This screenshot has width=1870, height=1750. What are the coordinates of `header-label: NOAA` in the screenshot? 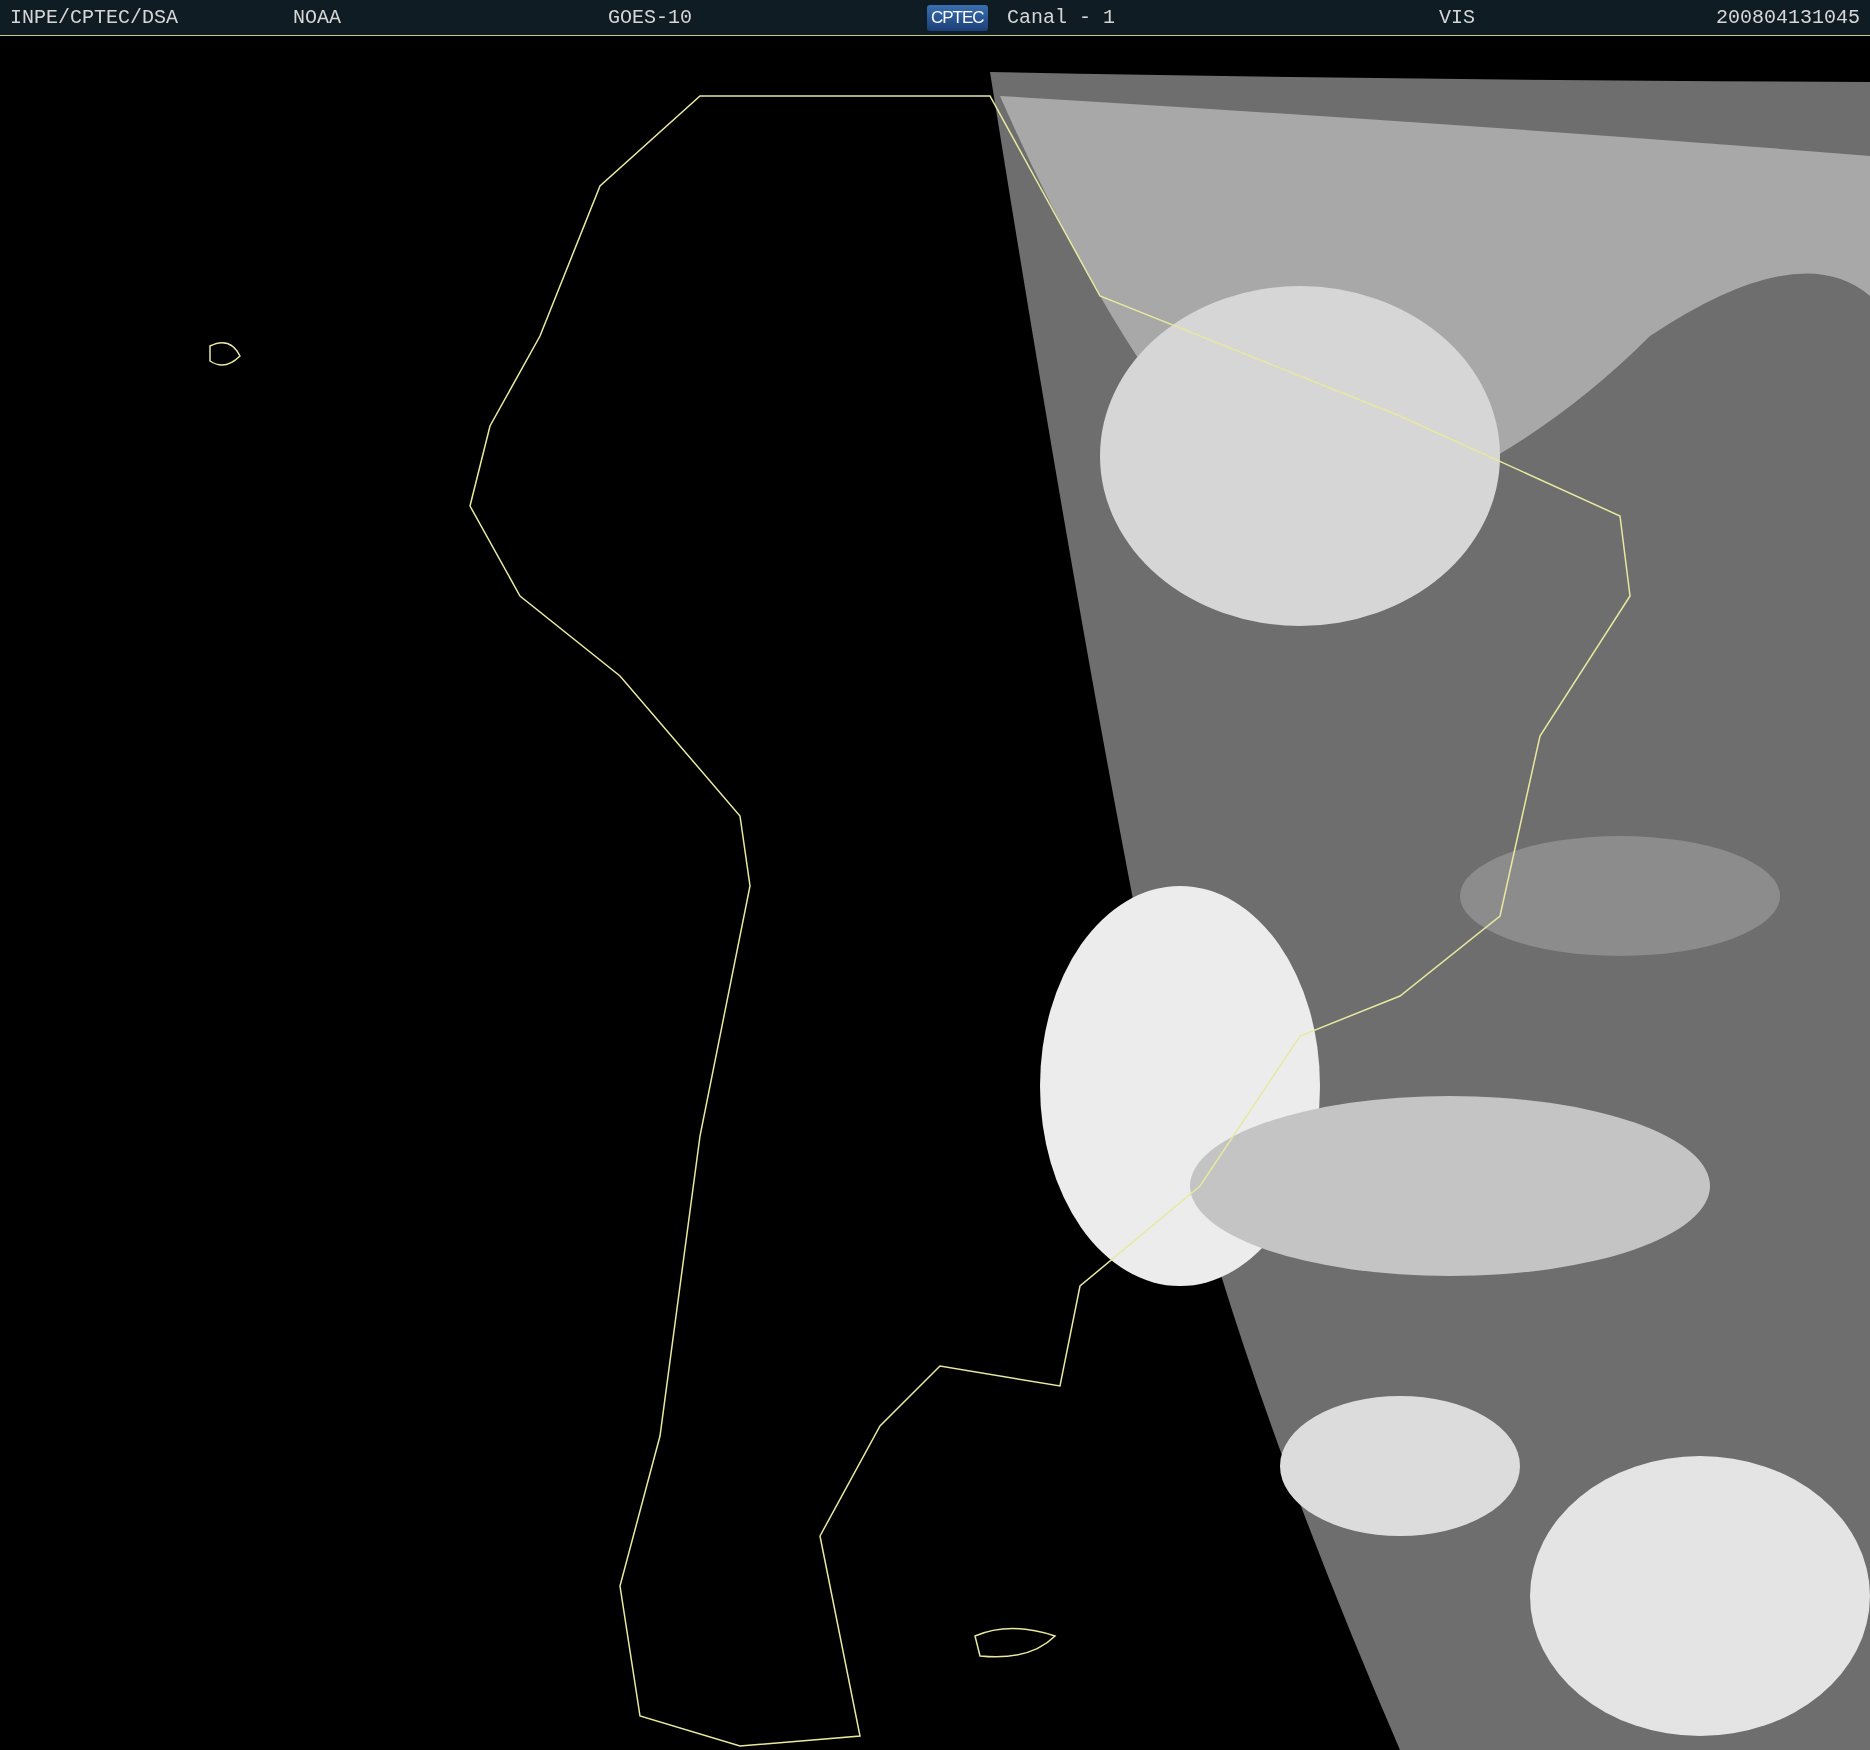 It's located at (317, 17).